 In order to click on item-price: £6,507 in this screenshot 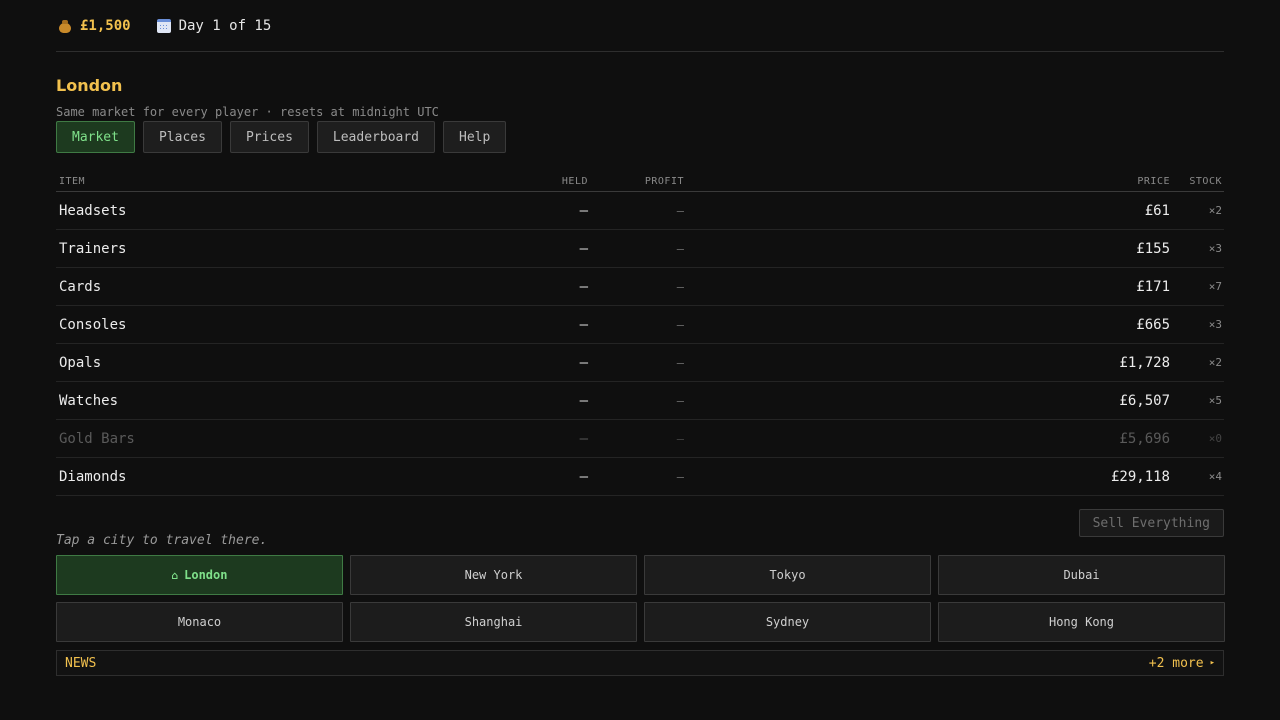, I will do `click(1144, 400)`.